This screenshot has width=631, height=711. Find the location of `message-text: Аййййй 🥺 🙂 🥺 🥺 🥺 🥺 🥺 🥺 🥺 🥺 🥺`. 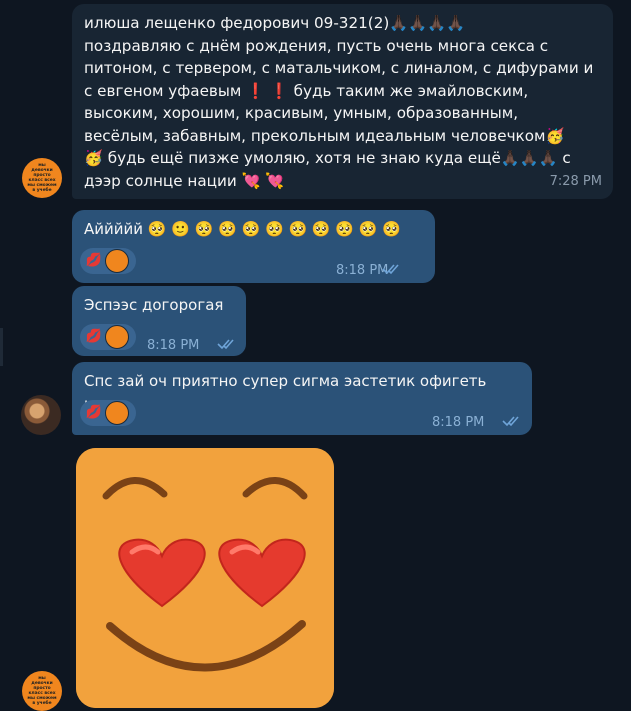

message-text: Аййййй 🥺 🙂 🥺 🥺 🥺 🥺 🥺 🥺 🥺 🥺 🥺 is located at coordinates (242, 229).